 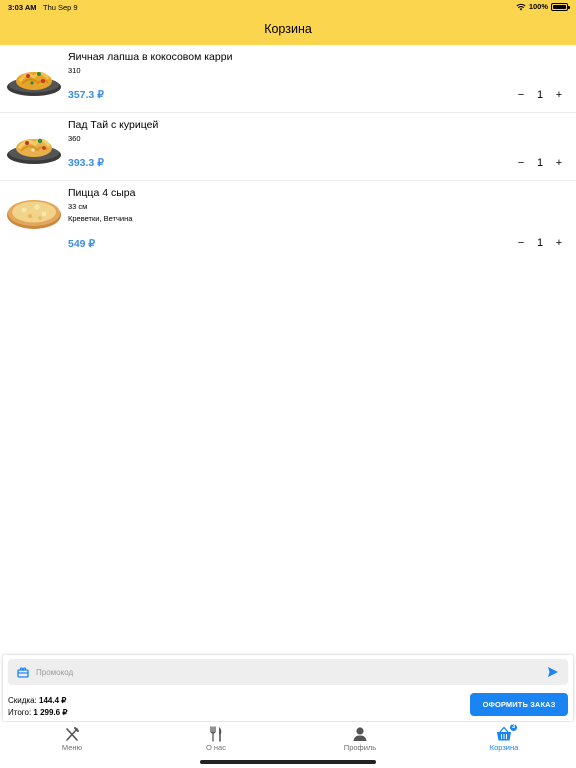 What do you see at coordinates (150, 57) in the screenshot?
I see `item-name: Яичная лапша в кокосовом карри` at bounding box center [150, 57].